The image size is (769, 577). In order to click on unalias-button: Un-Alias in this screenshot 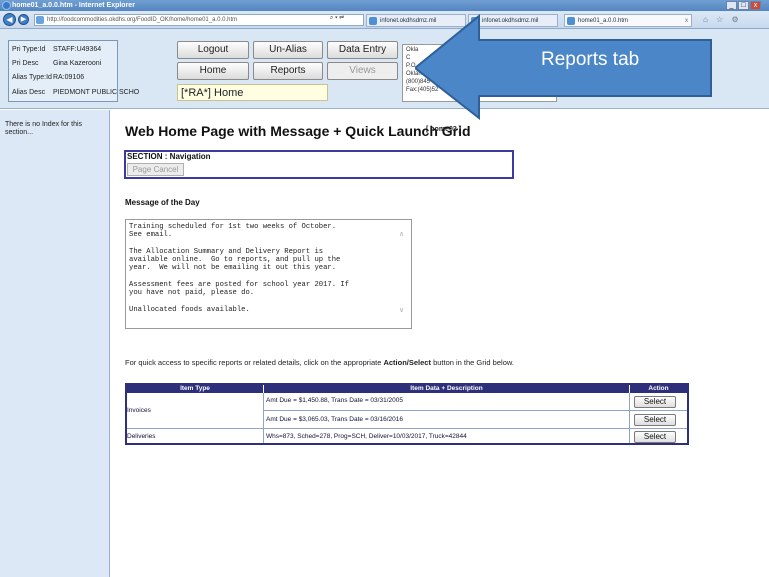, I will do `click(288, 50)`.